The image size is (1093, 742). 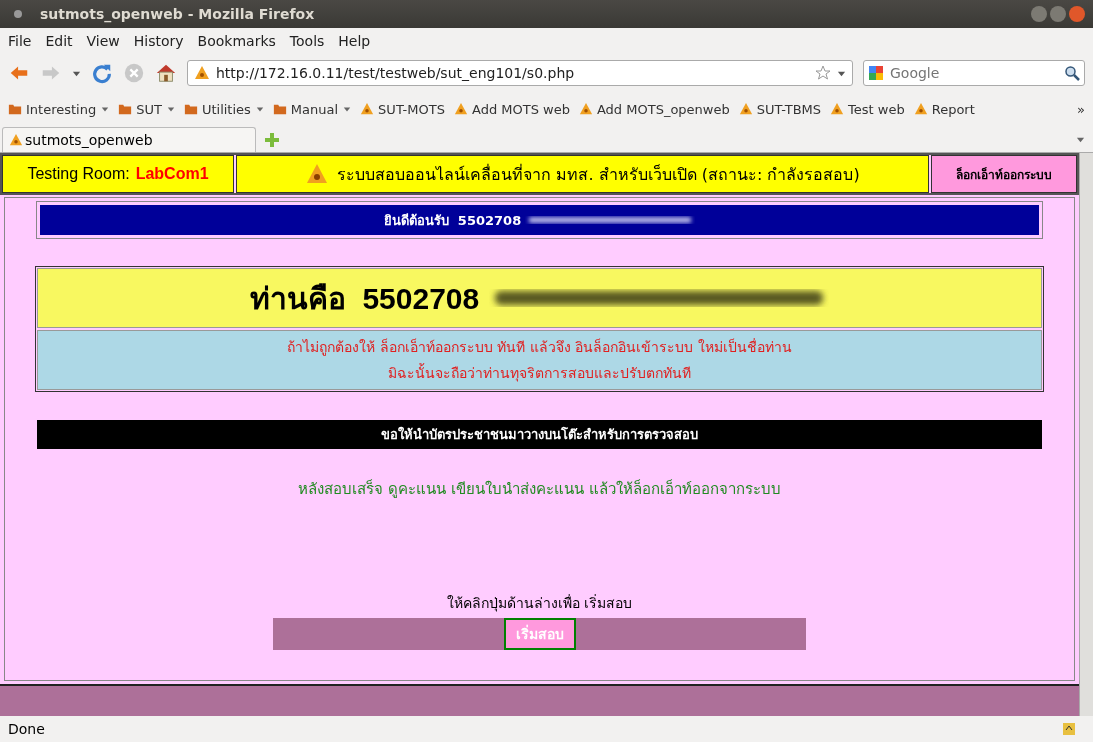 What do you see at coordinates (511, 109) in the screenshot?
I see `bookmark-item: Add MOTS web` at bounding box center [511, 109].